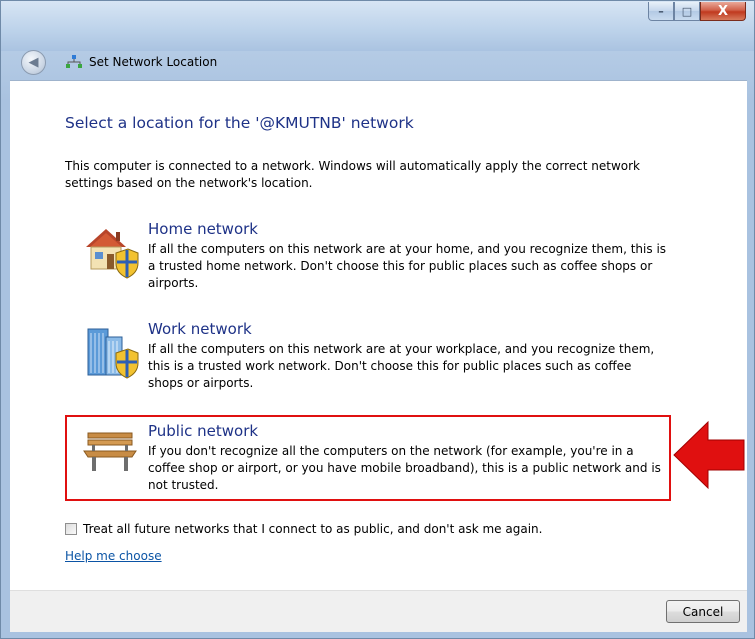  Describe the element at coordinates (687, 11) in the screenshot. I see `maximize-button: □` at that location.